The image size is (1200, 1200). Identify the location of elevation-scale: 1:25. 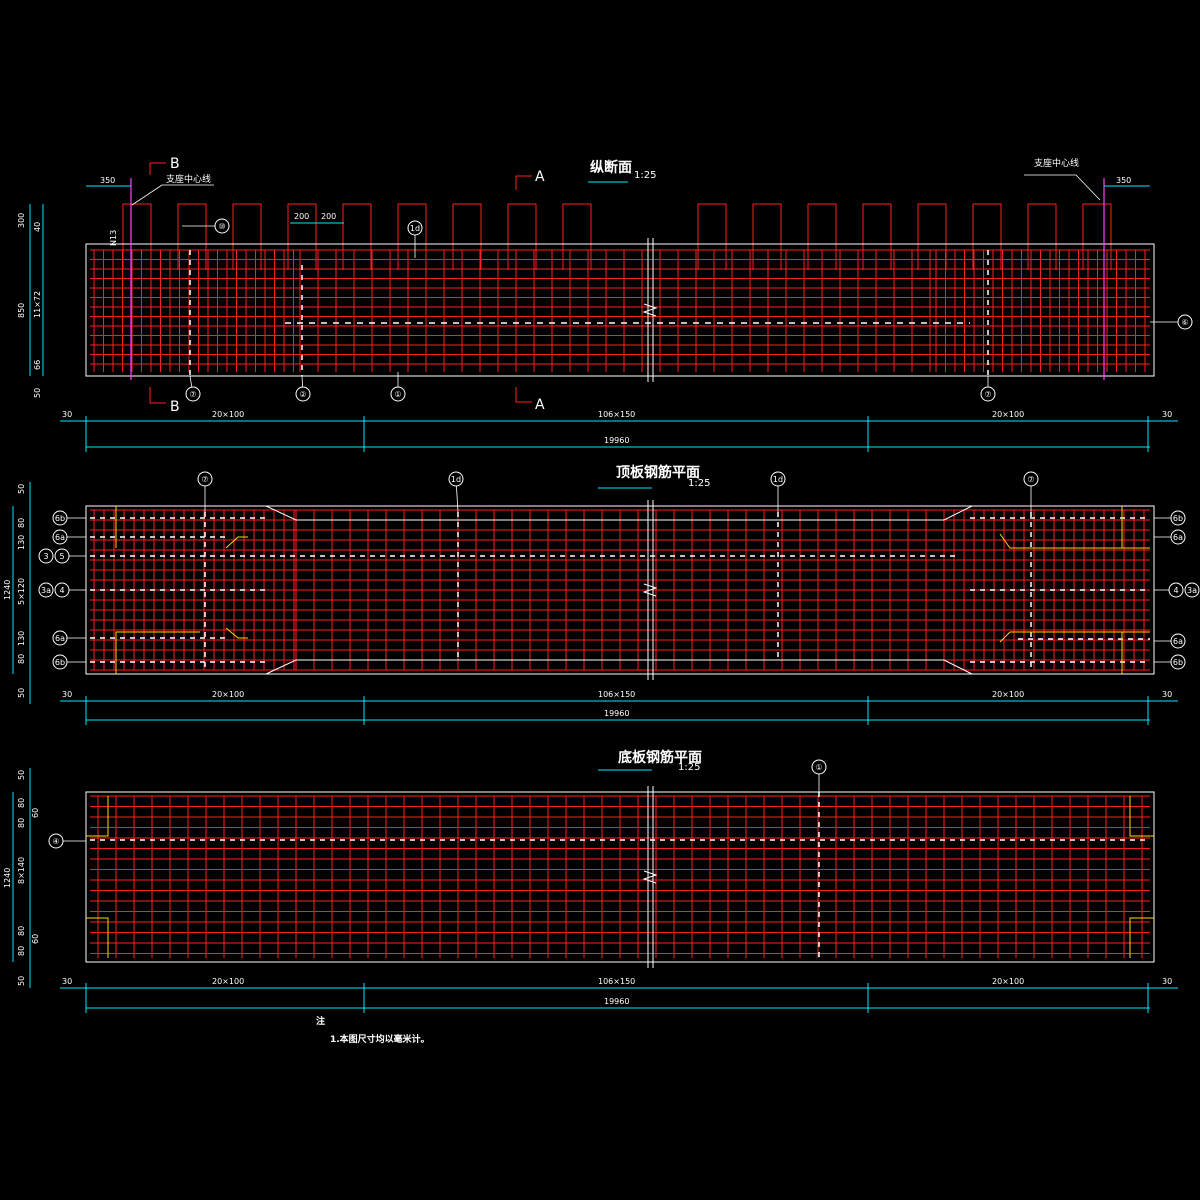
(645, 175).